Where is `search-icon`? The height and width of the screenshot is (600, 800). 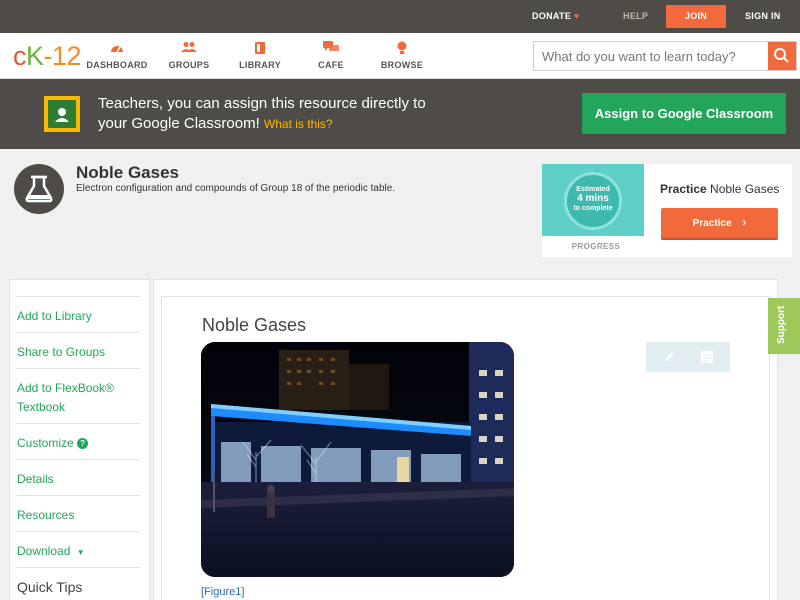
search-icon is located at coordinates (781, 55).